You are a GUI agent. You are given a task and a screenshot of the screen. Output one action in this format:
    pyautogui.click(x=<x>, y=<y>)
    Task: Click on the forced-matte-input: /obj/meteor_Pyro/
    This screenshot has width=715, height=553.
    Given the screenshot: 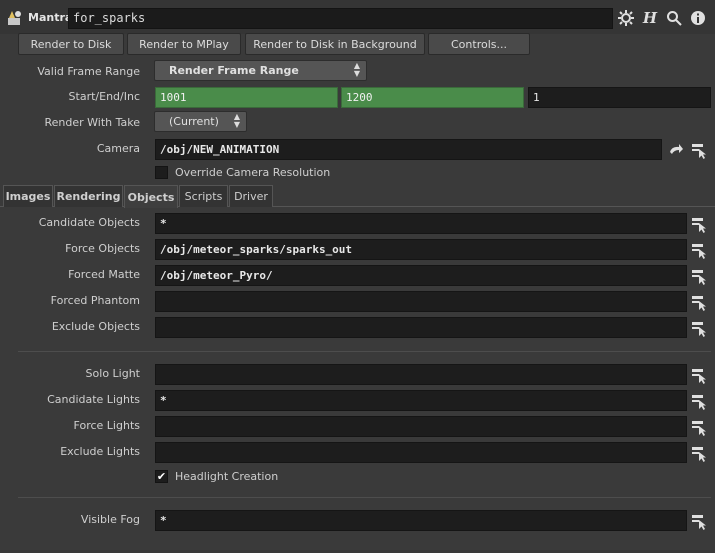 What is the action you would take?
    pyautogui.click(x=421, y=275)
    